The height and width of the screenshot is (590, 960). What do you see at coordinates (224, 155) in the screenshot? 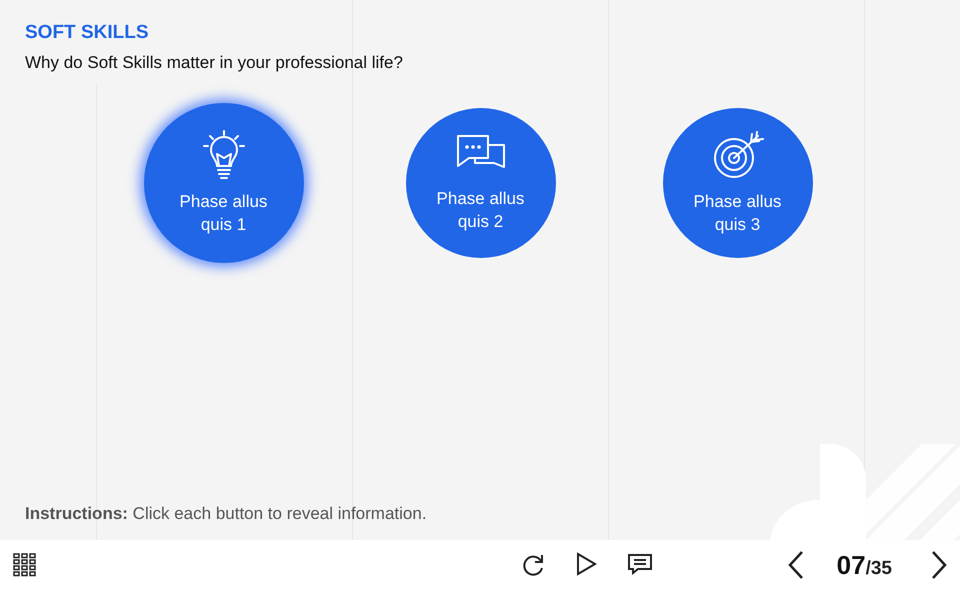
I see `lightbulb-icon` at bounding box center [224, 155].